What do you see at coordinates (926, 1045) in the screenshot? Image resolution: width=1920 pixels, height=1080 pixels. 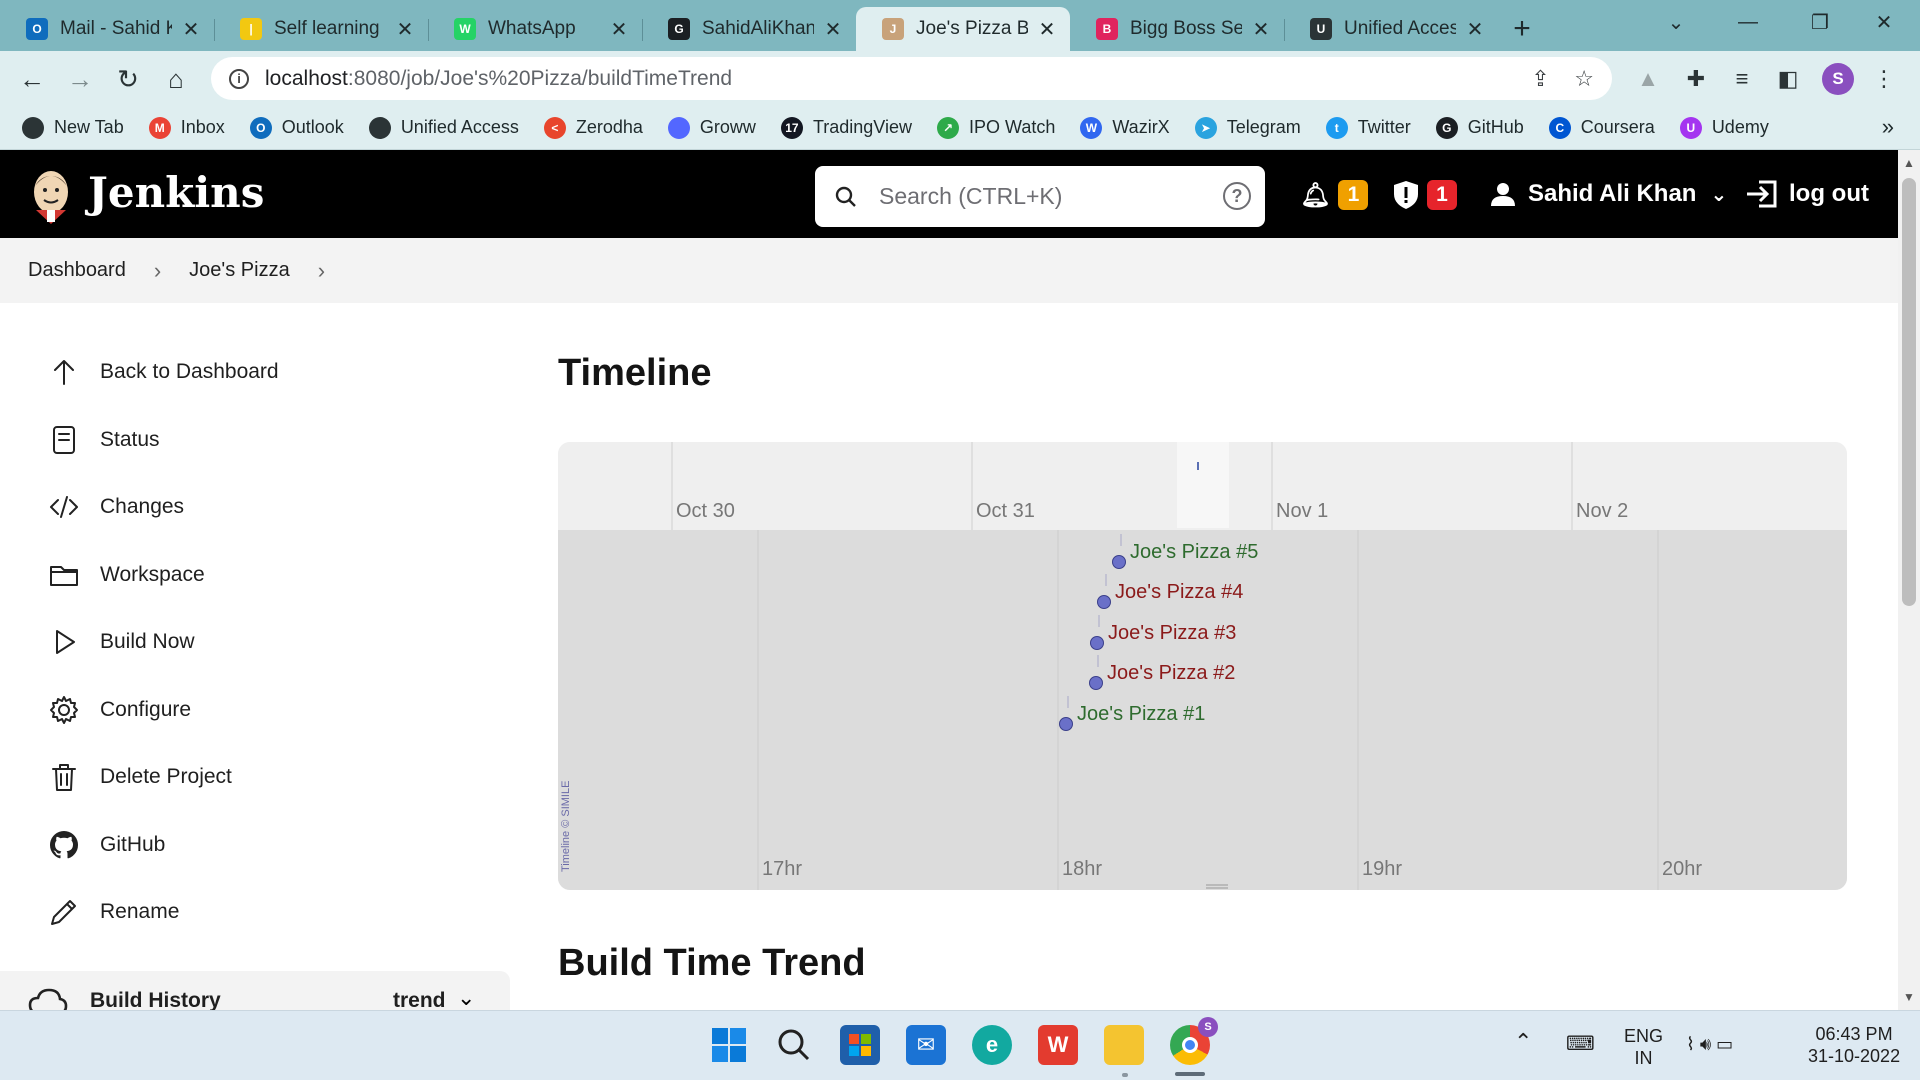 I see `mail-icon: ✉` at bounding box center [926, 1045].